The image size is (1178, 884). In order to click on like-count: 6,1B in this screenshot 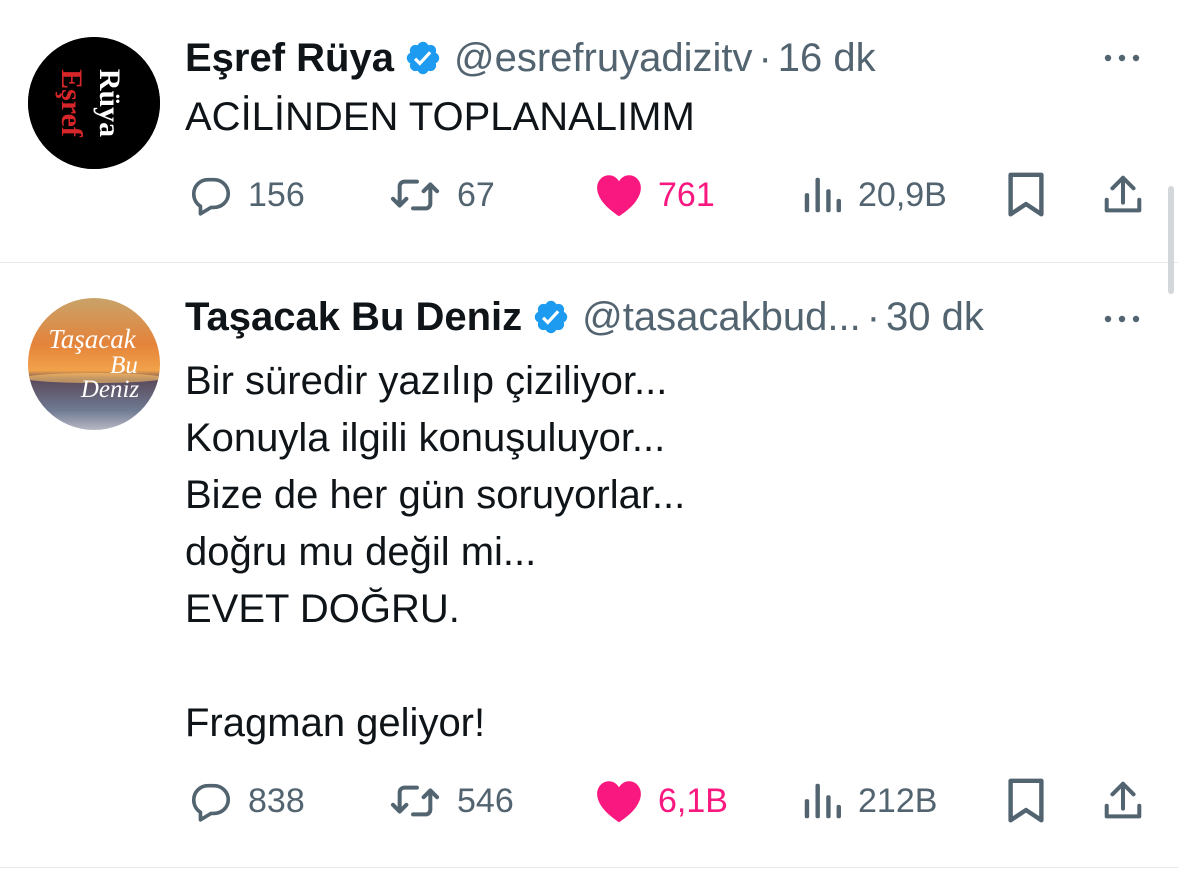, I will do `click(693, 800)`.